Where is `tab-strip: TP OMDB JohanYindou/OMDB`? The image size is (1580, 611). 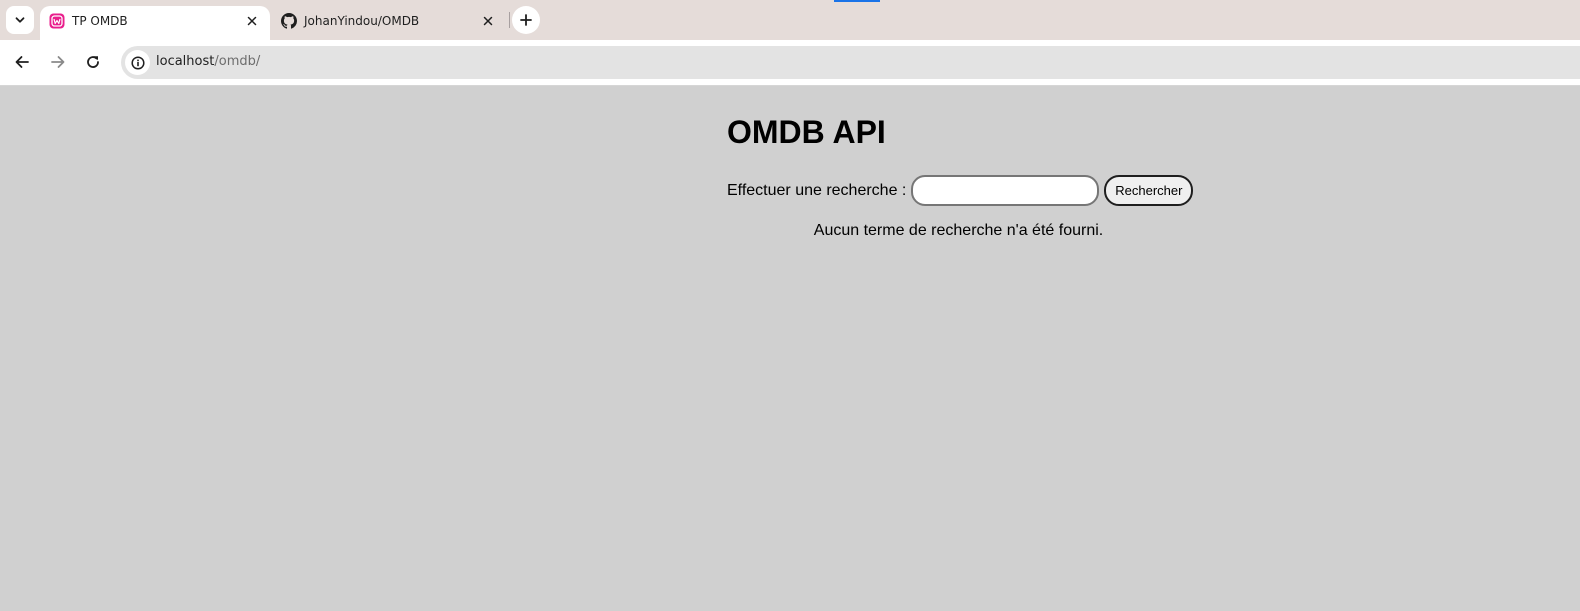 tab-strip: TP OMDB JohanYindou/OMDB is located at coordinates (790, 20).